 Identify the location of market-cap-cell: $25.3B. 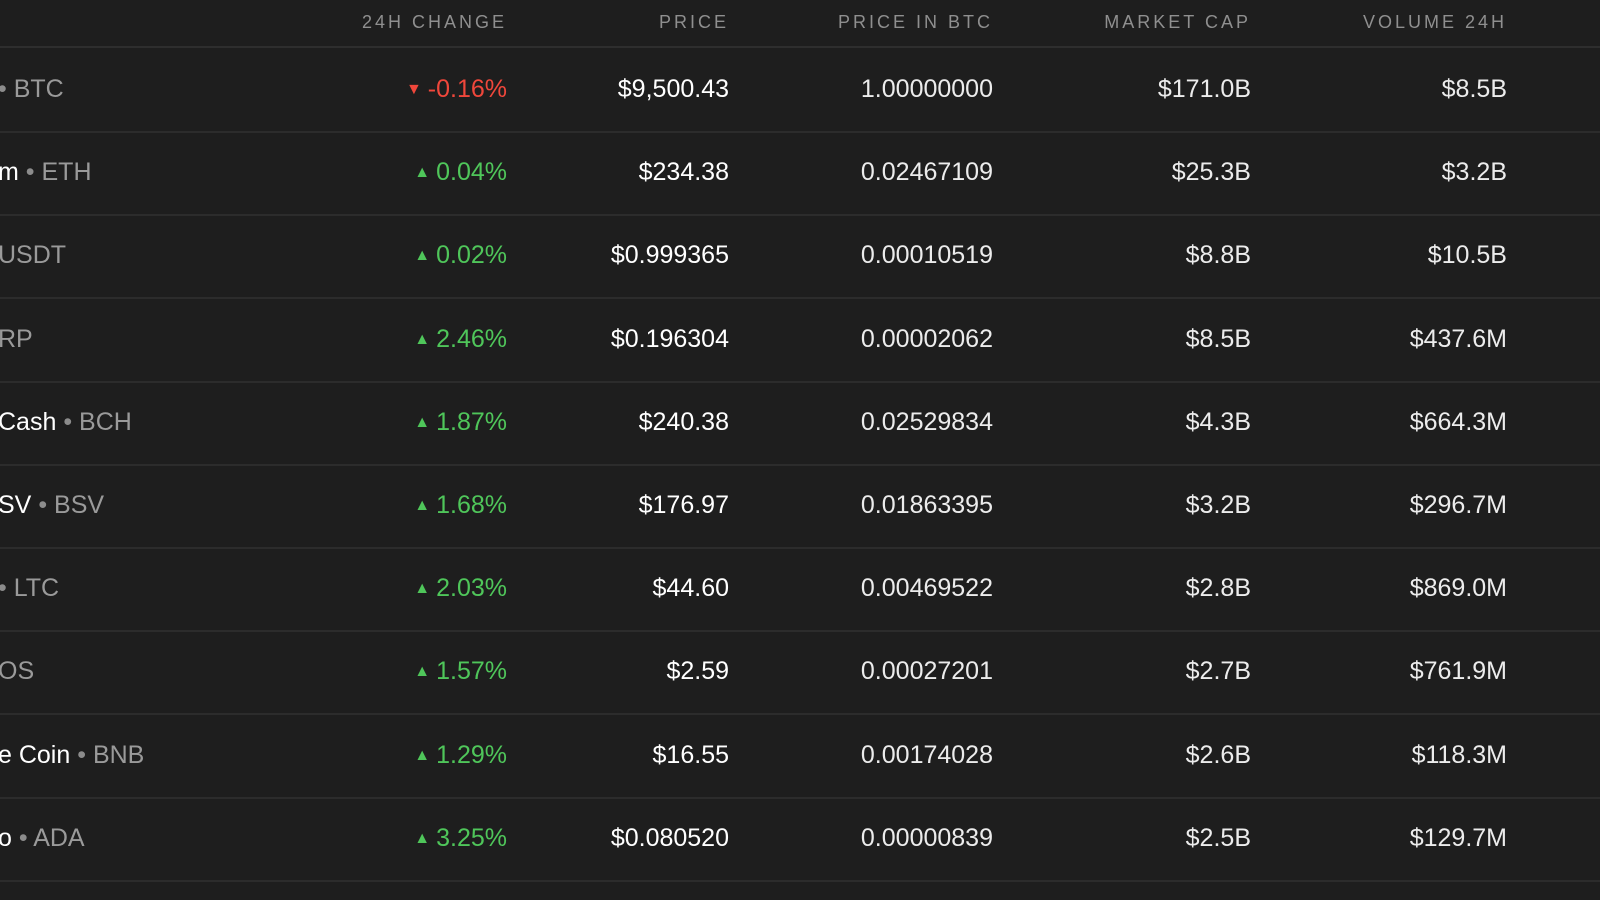
(1211, 172).